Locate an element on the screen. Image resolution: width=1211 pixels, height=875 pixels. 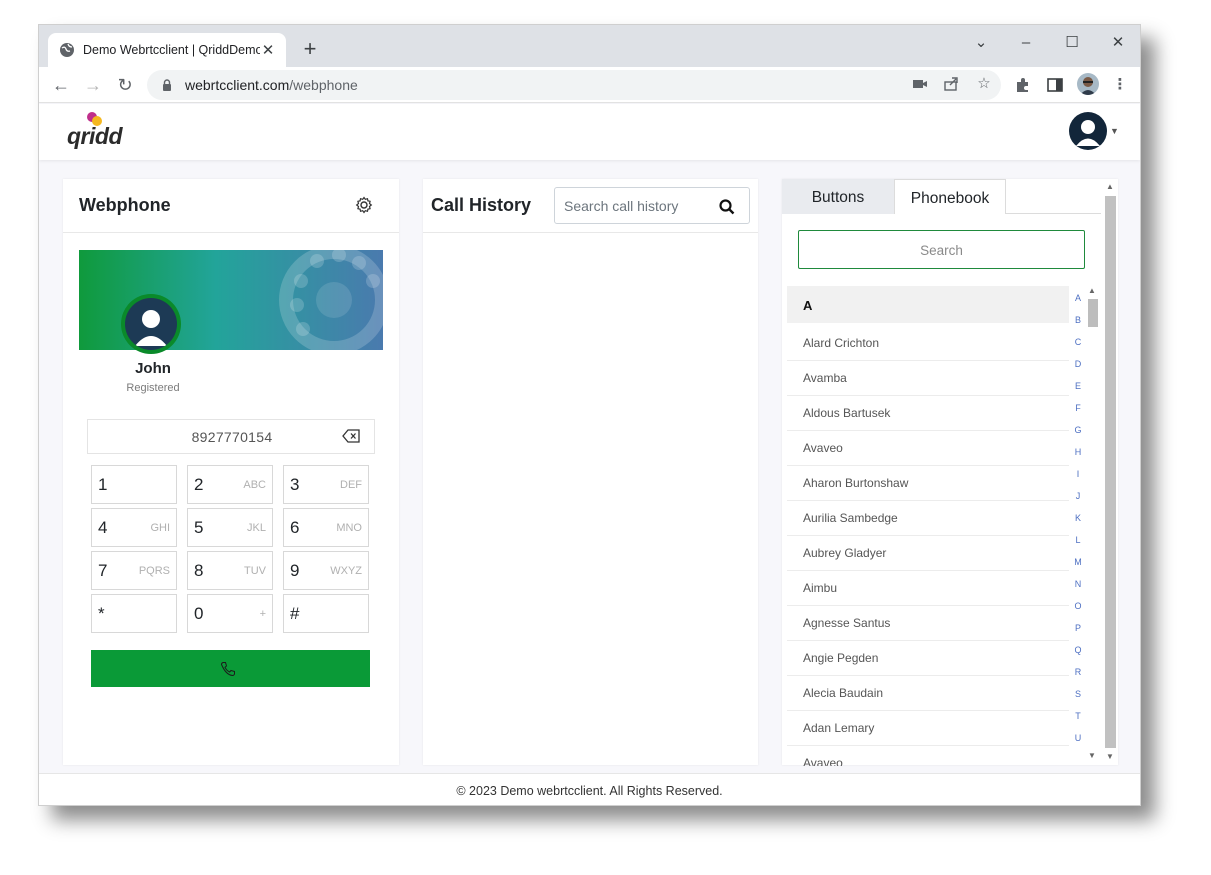
call-button is located at coordinates (230, 668).